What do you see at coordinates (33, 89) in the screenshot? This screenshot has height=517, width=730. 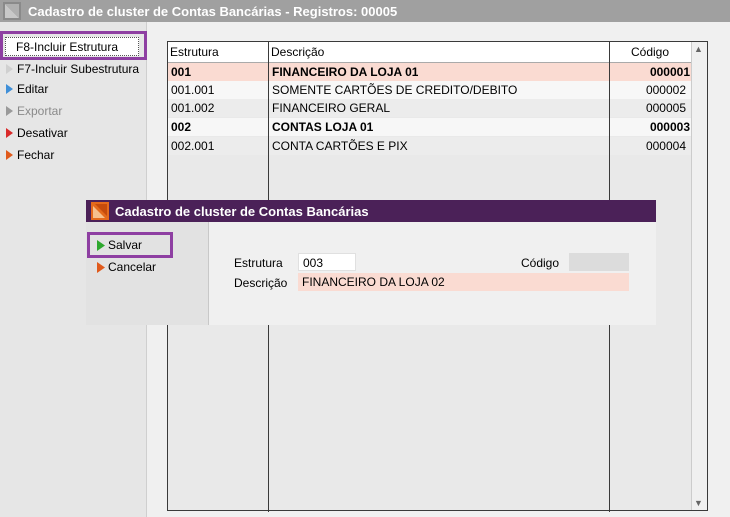 I see `sidebar-item-label: Editar` at bounding box center [33, 89].